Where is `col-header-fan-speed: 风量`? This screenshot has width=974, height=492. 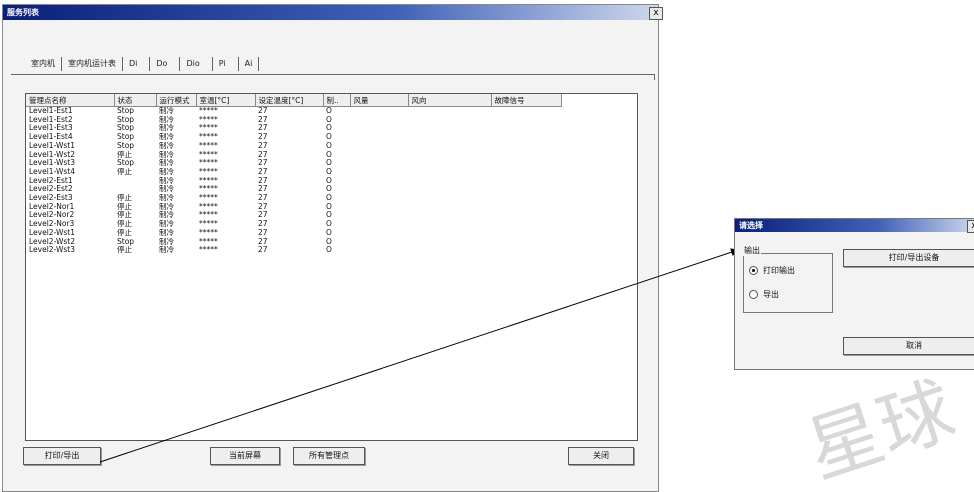
col-header-fan-speed: 风量 is located at coordinates (379, 100).